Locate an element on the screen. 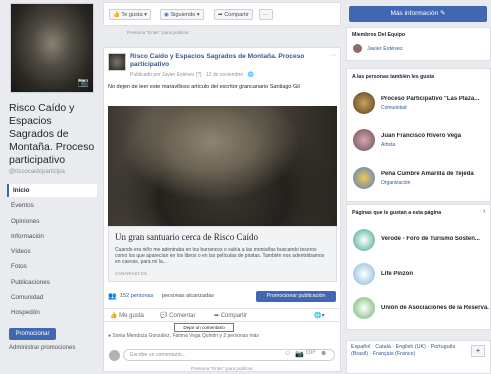  post-actions: 👍 Me gusta 💬 Comentar ➦ Compartir 🌐▾ is located at coordinates (222, 315).